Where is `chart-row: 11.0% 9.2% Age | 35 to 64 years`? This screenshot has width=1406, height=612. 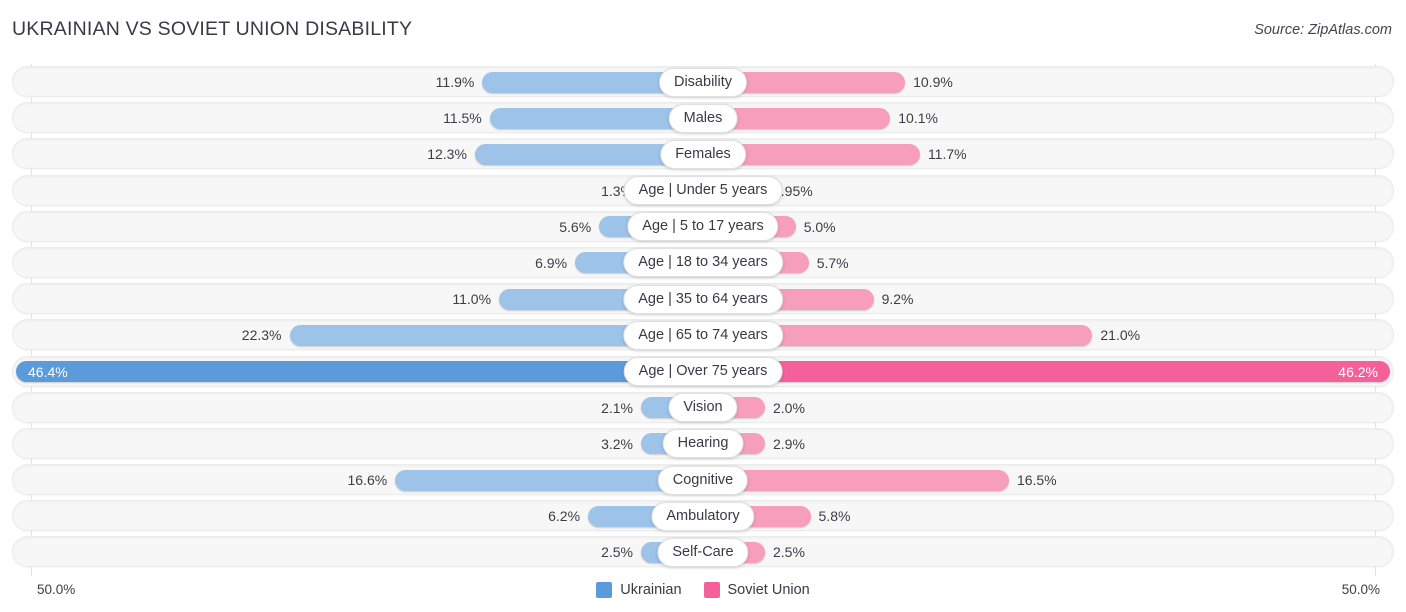
chart-row: 11.0% 9.2% Age | 35 to 64 years is located at coordinates (703, 299).